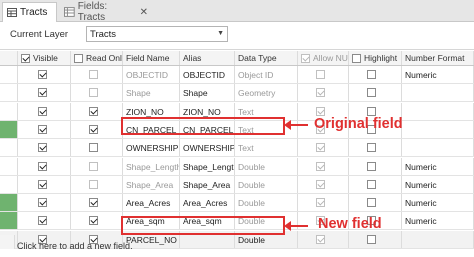 This screenshot has height=257, width=474. Describe the element at coordinates (151, 148) in the screenshot. I see `field-name-cell: OWNERSHIP` at that location.